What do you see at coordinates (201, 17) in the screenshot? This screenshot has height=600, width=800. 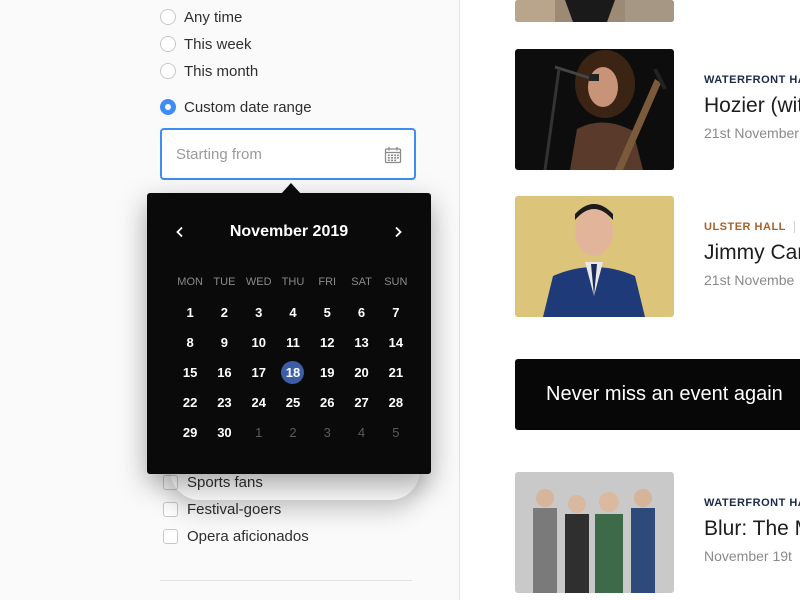 I see `radio-any-time: Any time` at bounding box center [201, 17].